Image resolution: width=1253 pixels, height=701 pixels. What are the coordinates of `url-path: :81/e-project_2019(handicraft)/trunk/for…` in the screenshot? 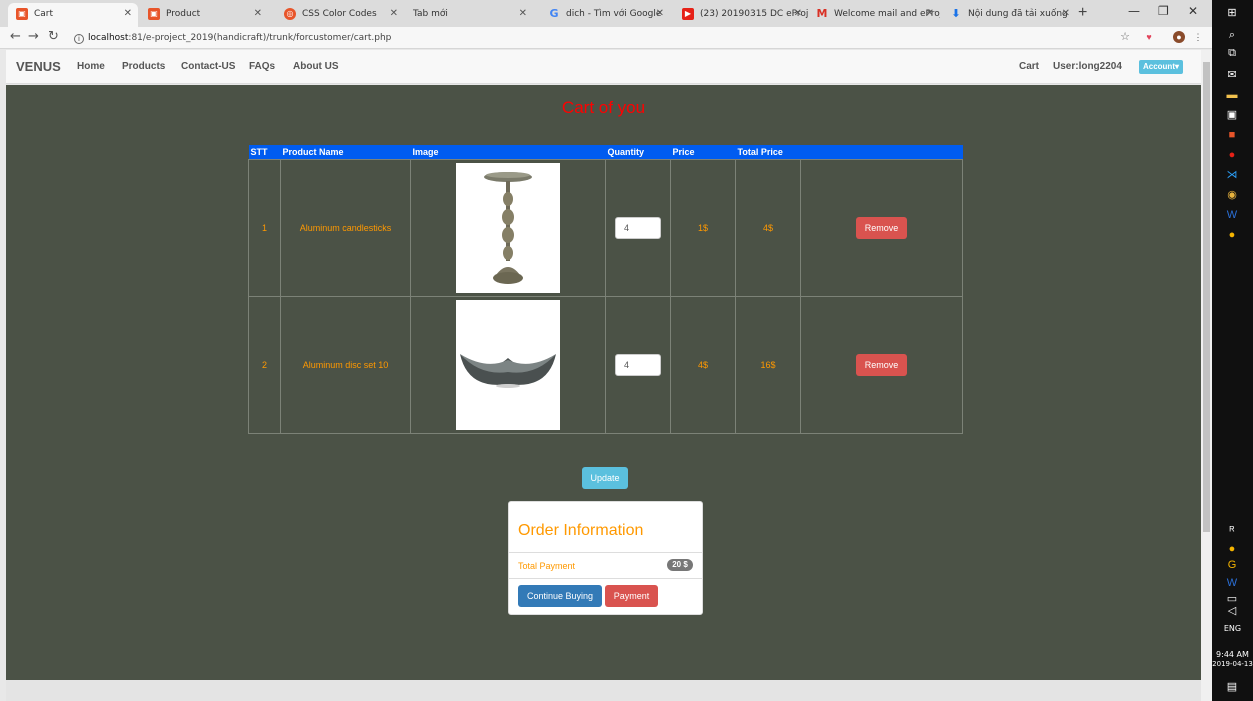 It's located at (260, 38).